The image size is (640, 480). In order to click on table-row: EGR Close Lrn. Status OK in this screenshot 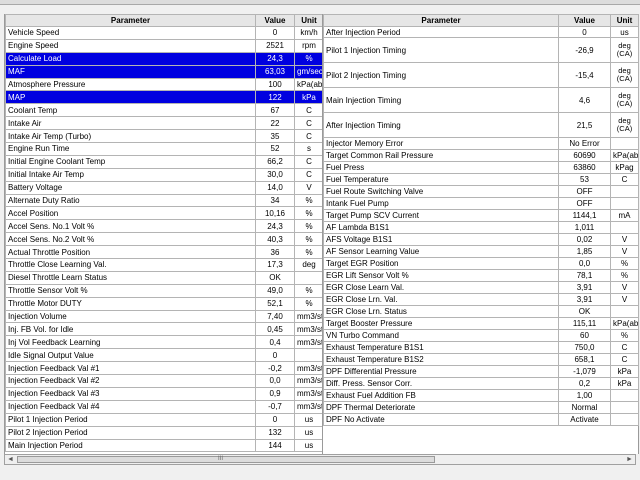, I will do `click(481, 311)`.